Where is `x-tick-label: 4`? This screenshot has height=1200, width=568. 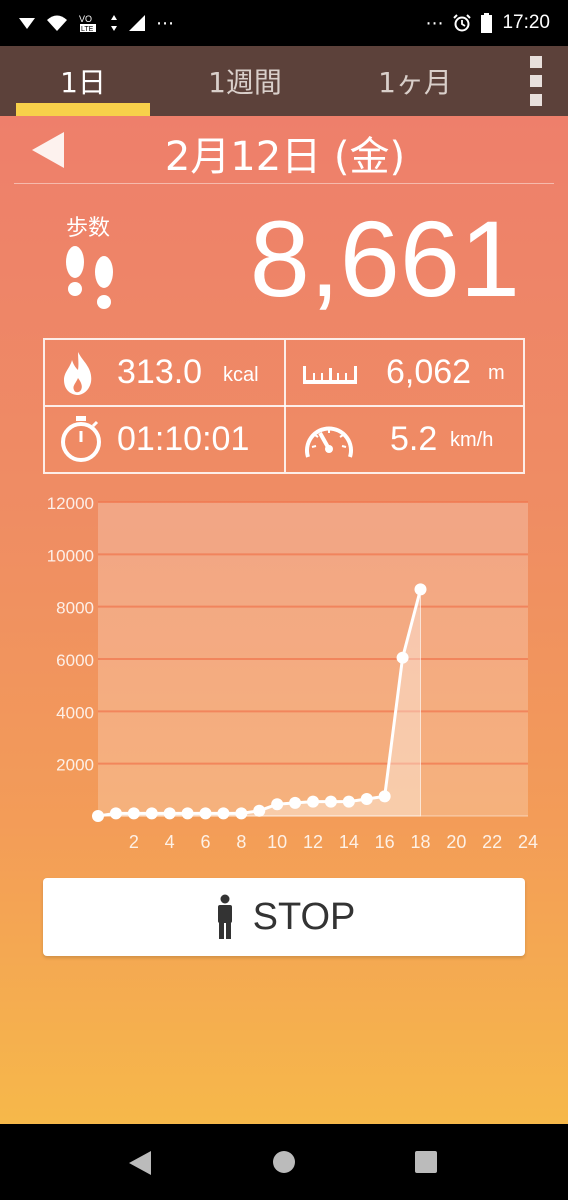 x-tick-label: 4 is located at coordinates (170, 842).